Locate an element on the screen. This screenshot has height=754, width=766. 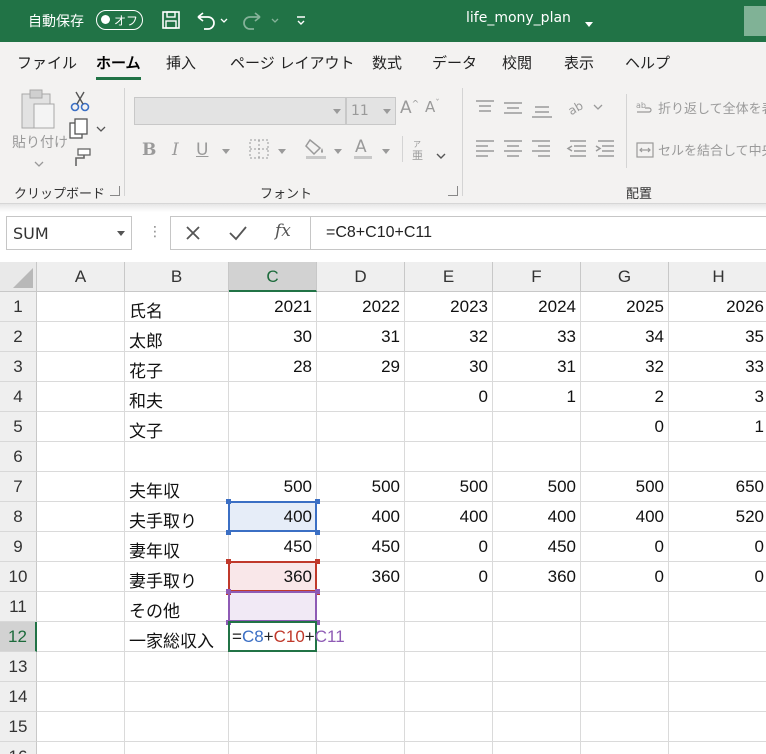
cell-f3: 31 is located at coordinates (537, 367).